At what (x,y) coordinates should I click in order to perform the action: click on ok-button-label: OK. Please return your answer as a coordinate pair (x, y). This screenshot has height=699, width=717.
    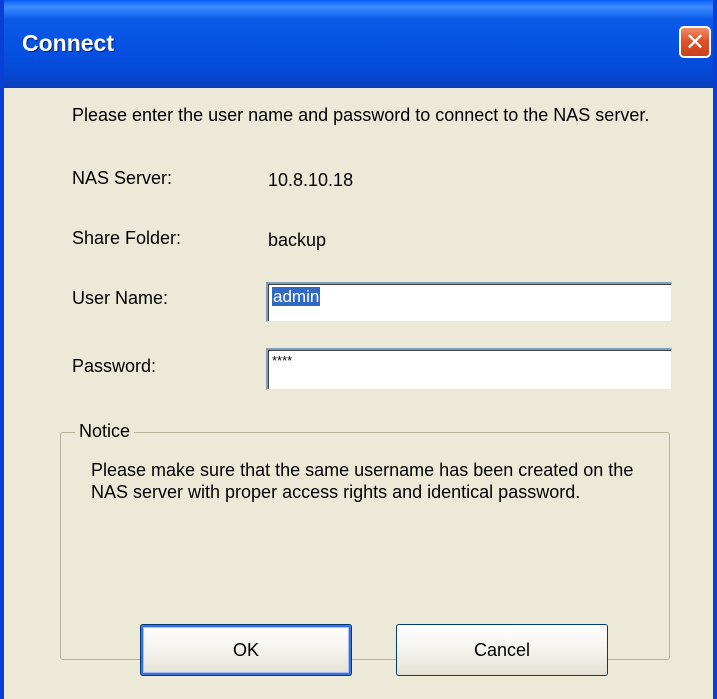
    Looking at the image, I should click on (245, 649).